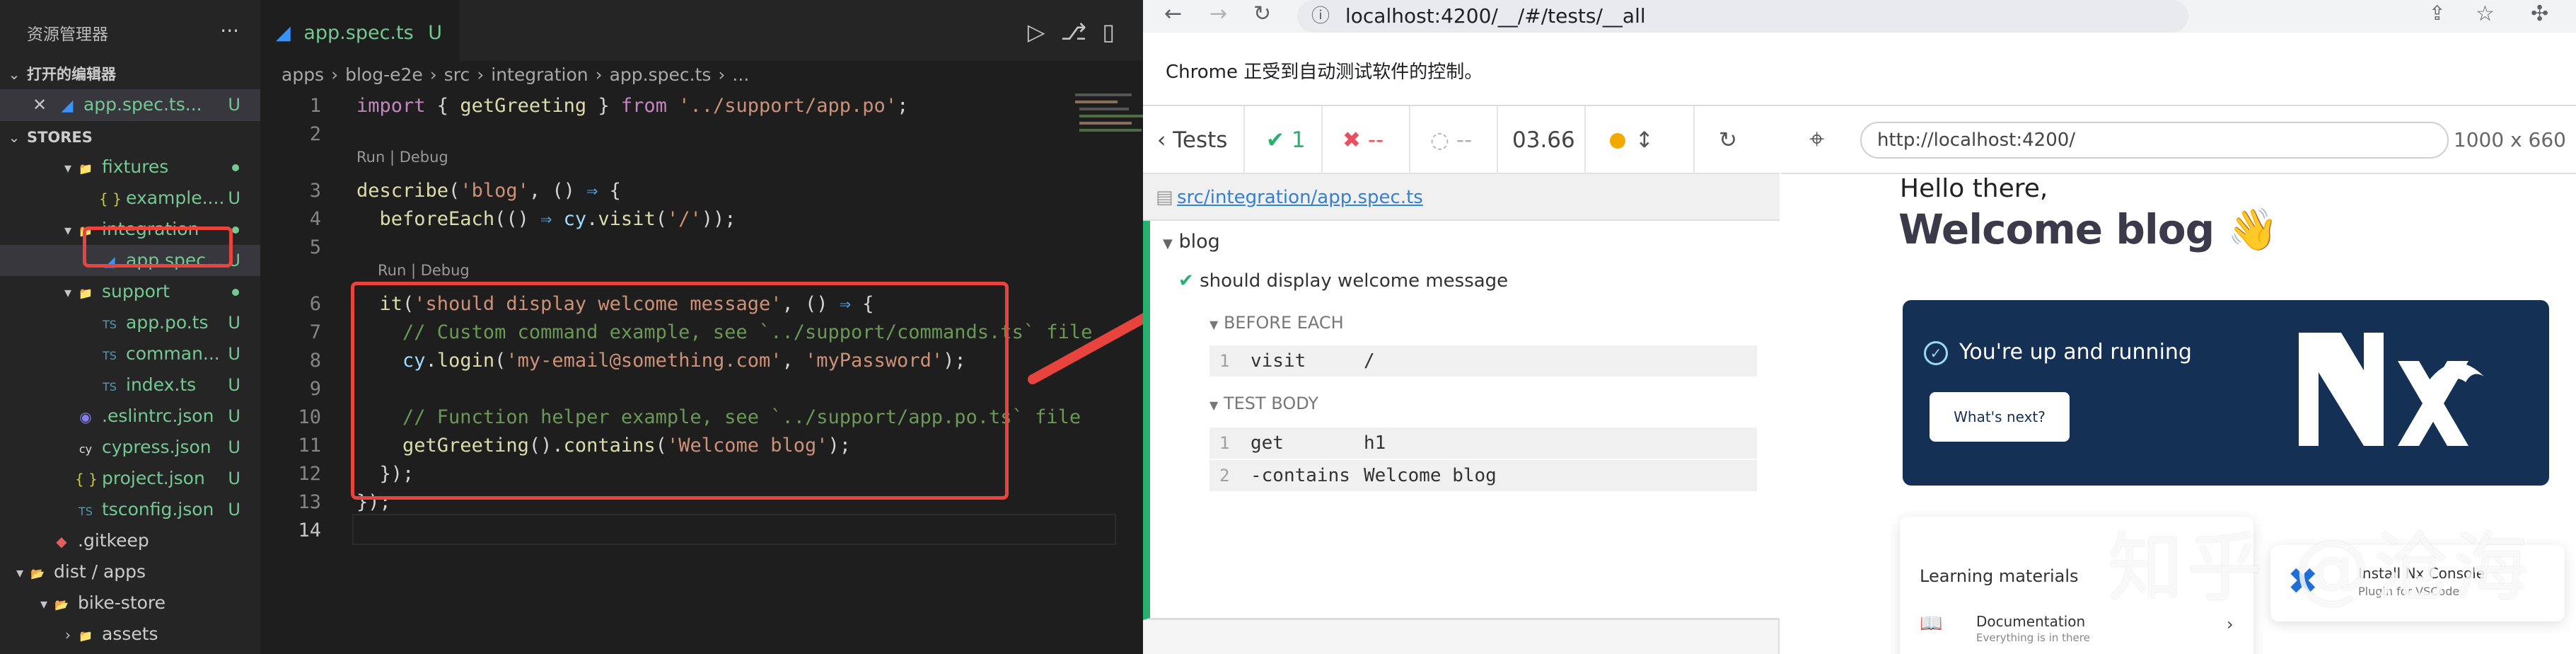  I want to click on chevron-right-icon: ›, so click(2230, 624).